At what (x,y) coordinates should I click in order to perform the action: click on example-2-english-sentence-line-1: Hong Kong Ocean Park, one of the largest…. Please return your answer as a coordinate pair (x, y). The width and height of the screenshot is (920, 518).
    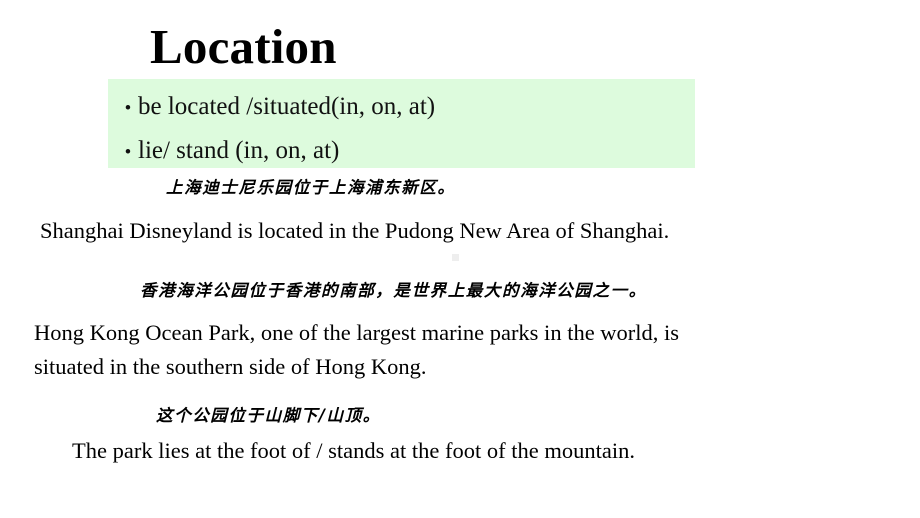
    Looking at the image, I should click on (357, 332).